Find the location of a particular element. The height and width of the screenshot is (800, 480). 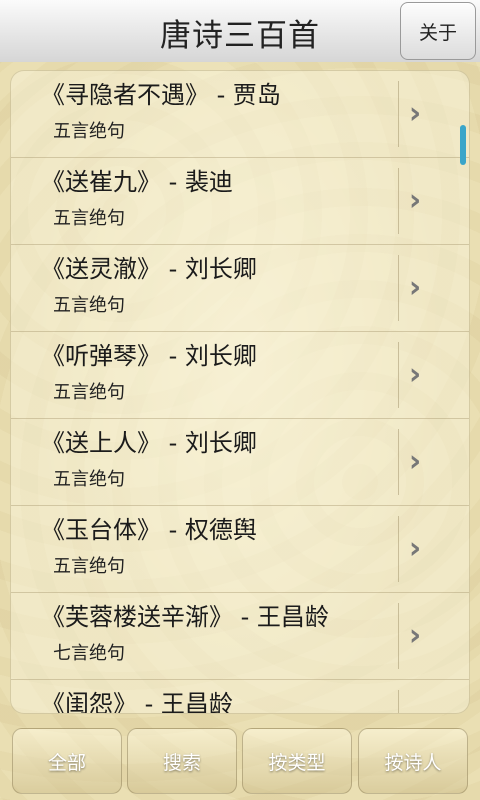

poem-title: 《送灵澈》 - 刘长卿 is located at coordinates (149, 269).